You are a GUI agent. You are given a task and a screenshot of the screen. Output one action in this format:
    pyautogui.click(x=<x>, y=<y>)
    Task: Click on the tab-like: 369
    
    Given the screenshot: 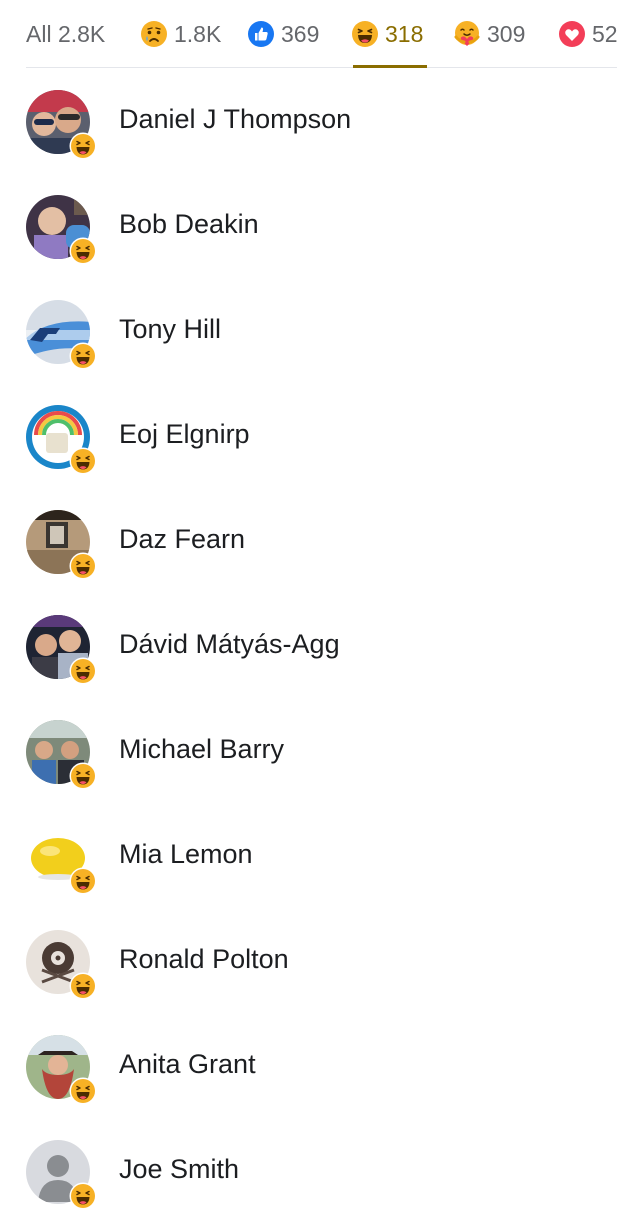 What is the action you would take?
    pyautogui.click(x=283, y=34)
    